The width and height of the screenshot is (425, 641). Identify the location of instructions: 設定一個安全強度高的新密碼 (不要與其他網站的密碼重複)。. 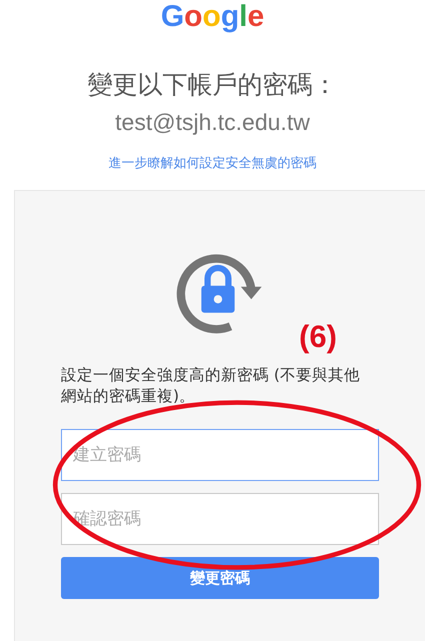
(211, 386).